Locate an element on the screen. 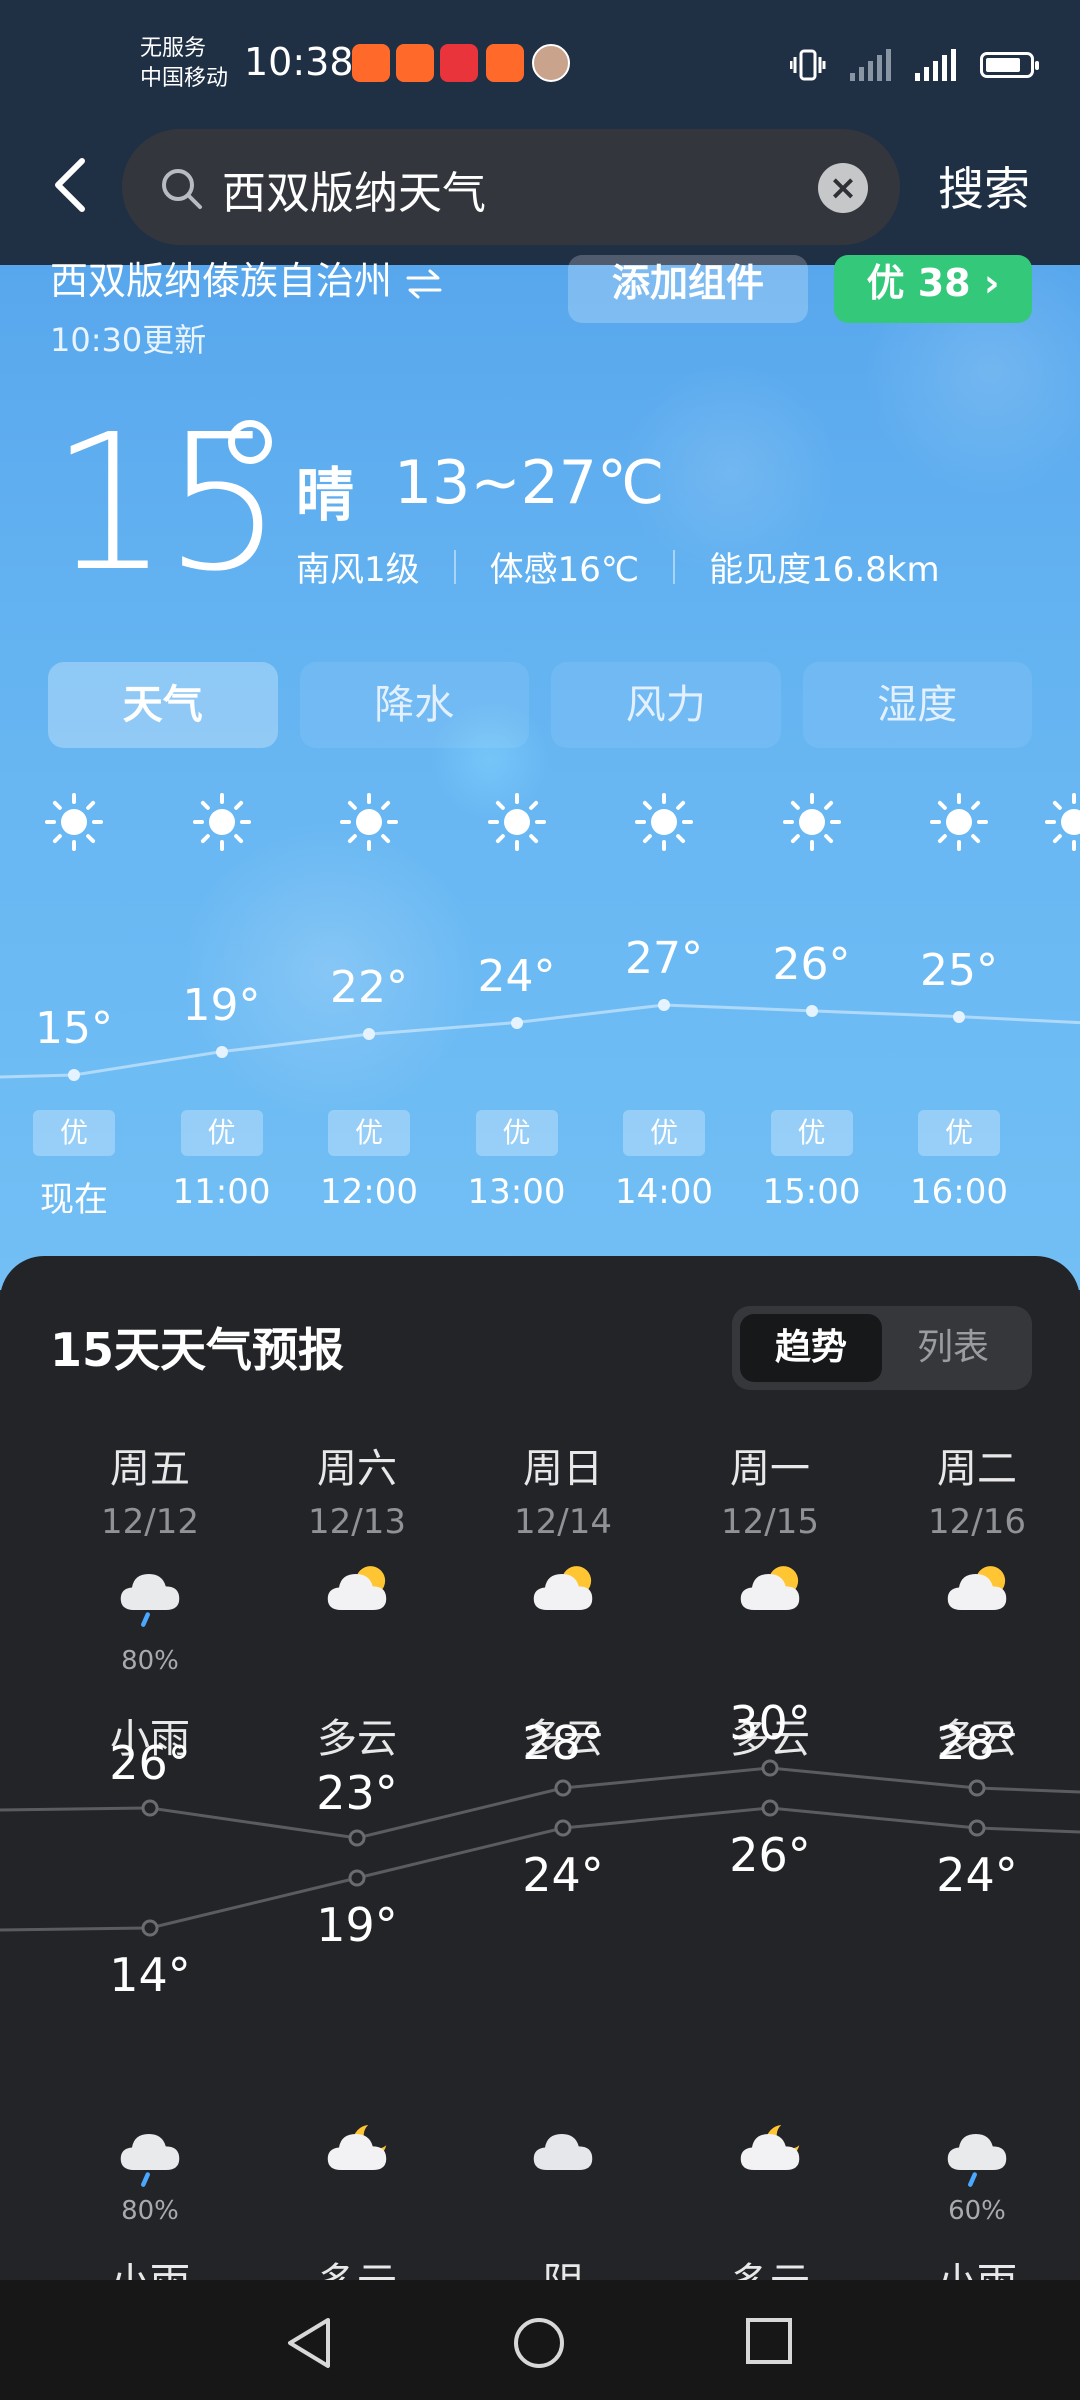  cloud-icon is located at coordinates (563, 2154).